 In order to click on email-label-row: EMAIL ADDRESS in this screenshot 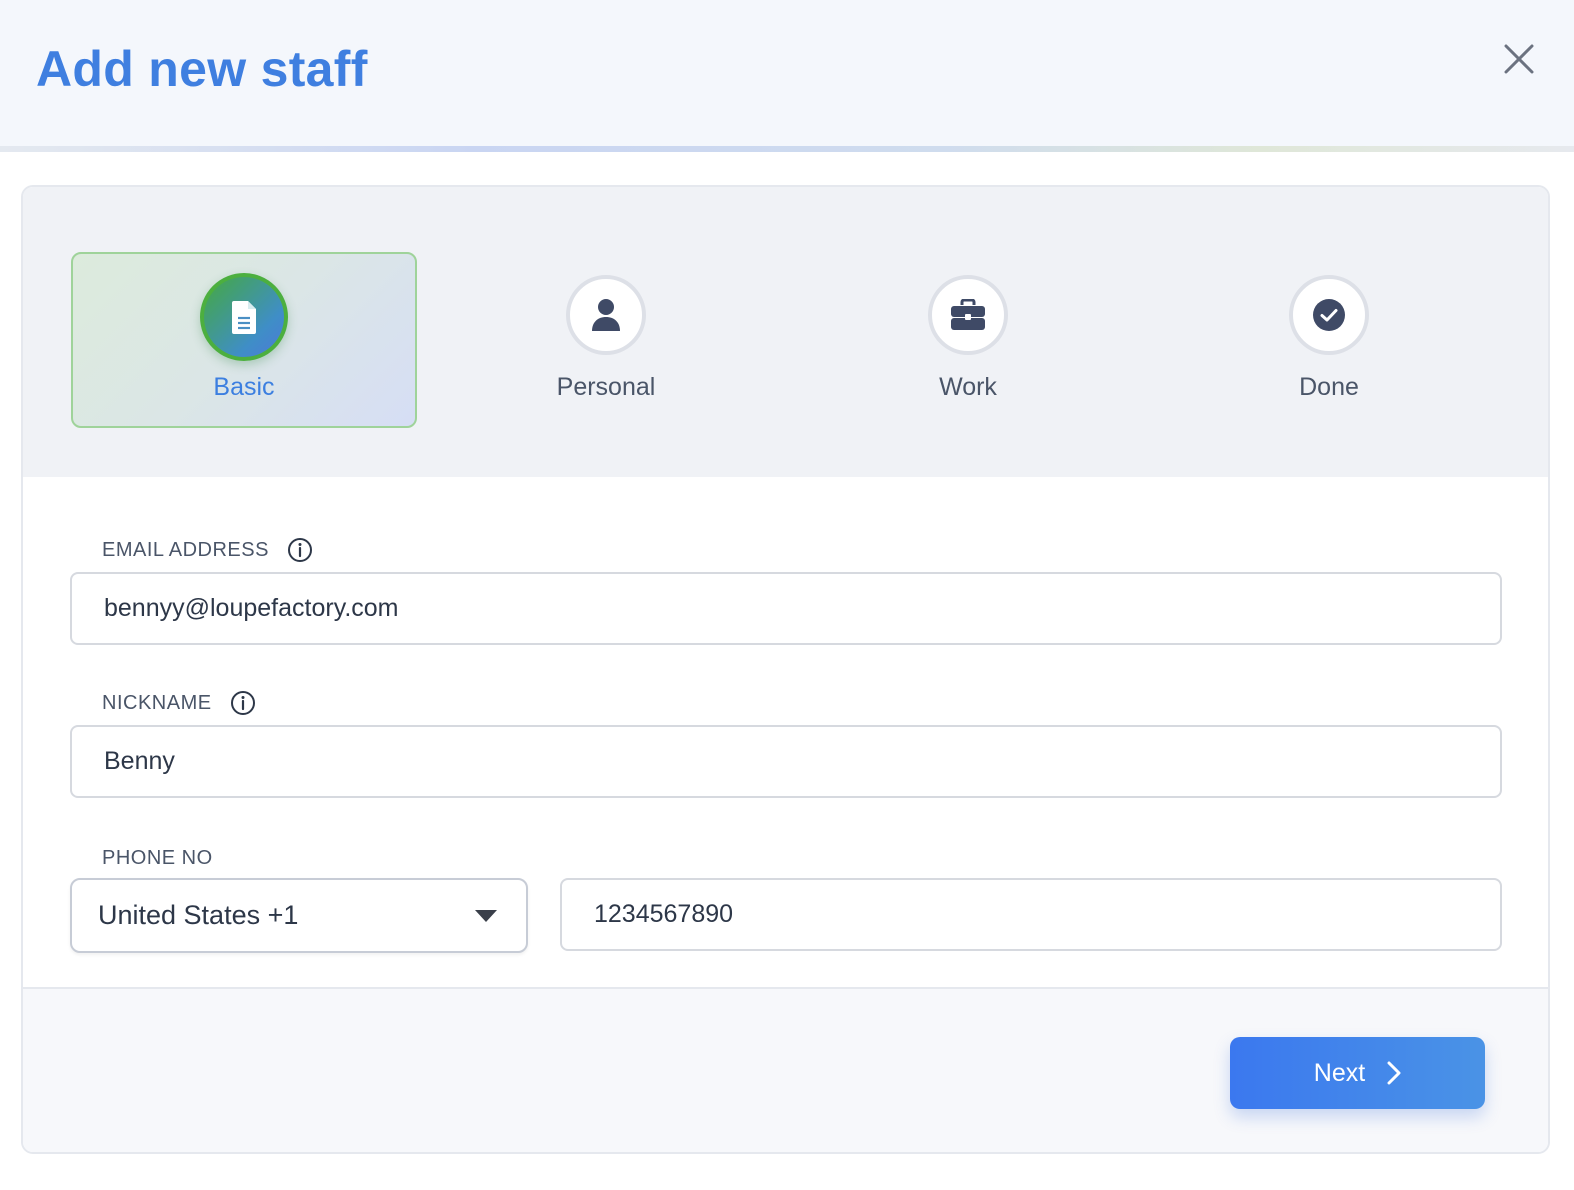, I will do `click(207, 550)`.